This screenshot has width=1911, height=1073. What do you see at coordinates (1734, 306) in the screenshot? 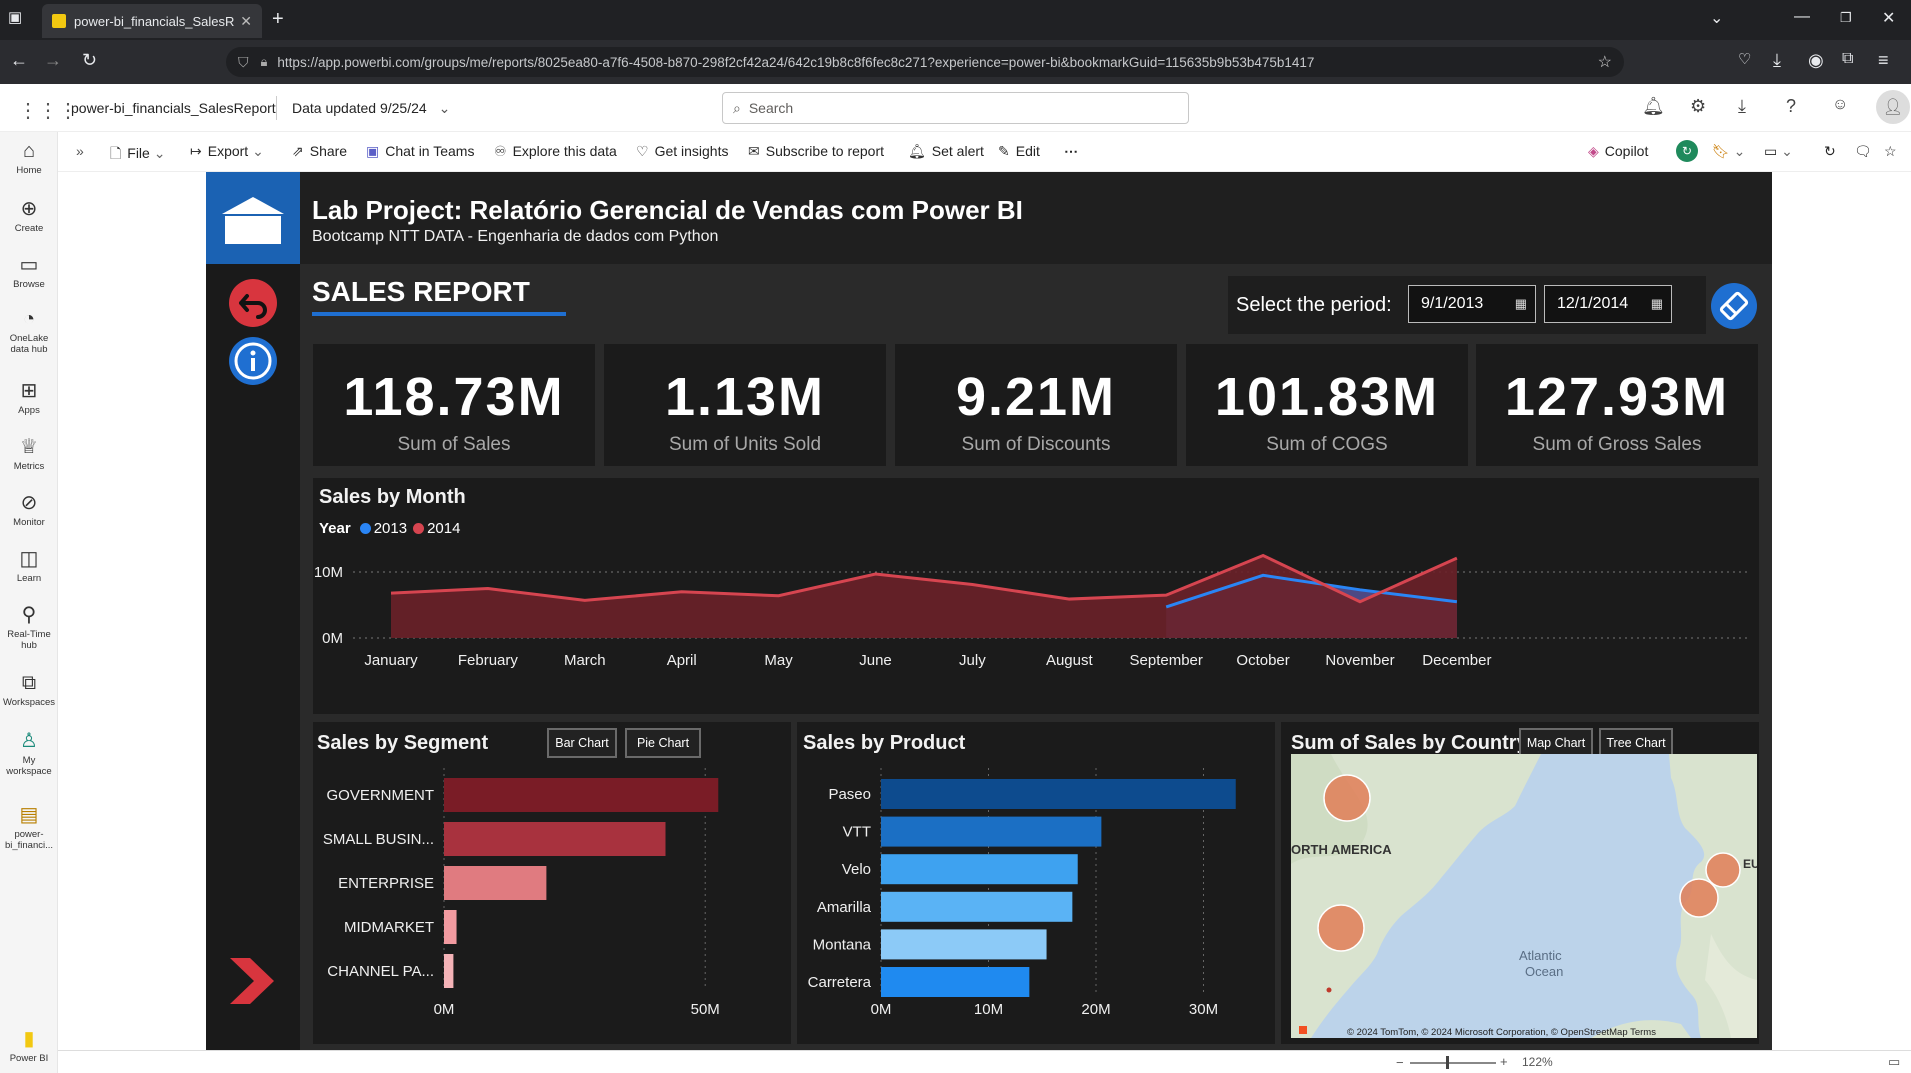
I see `clear-filter-icon` at bounding box center [1734, 306].